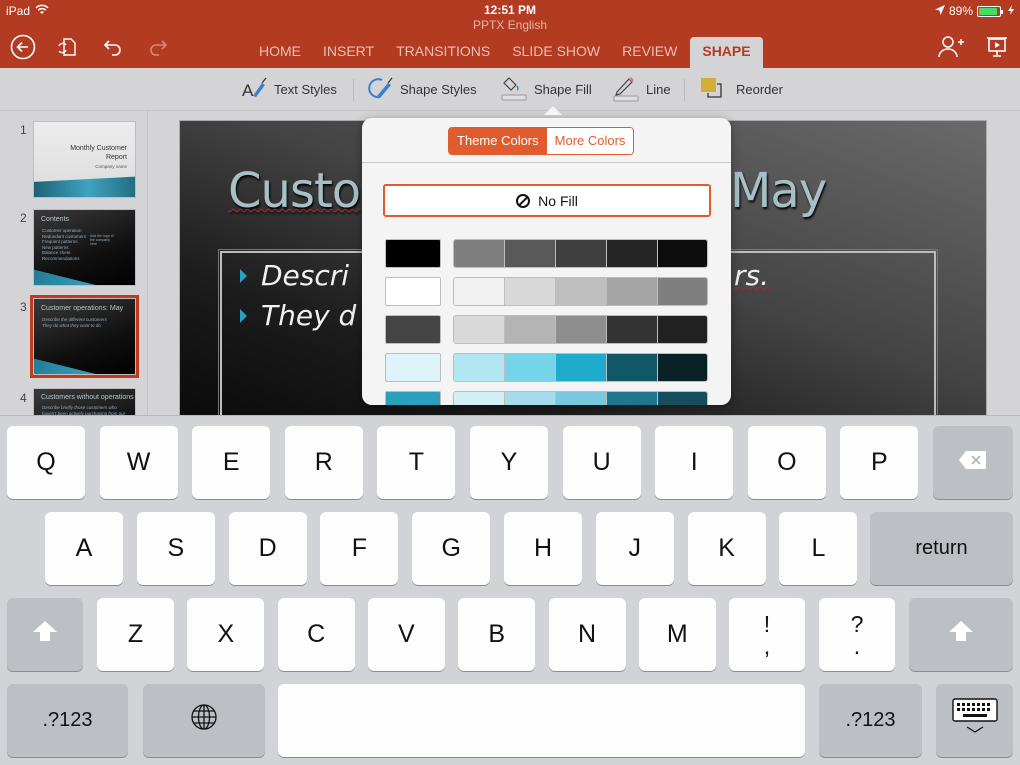 The width and height of the screenshot is (1020, 765). I want to click on key-exclamation-comma: !,, so click(767, 634).